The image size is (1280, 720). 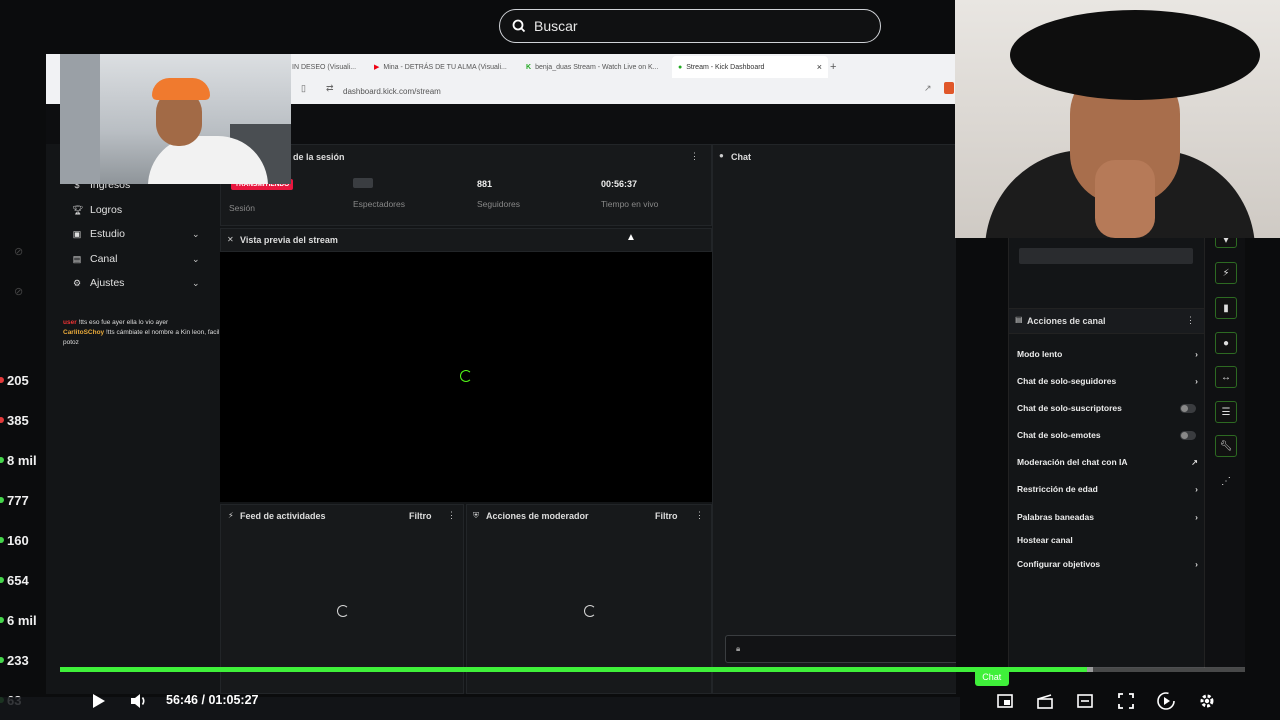 What do you see at coordinates (1019, 319) in the screenshot?
I see `channel-icon: ▤` at bounding box center [1019, 319].